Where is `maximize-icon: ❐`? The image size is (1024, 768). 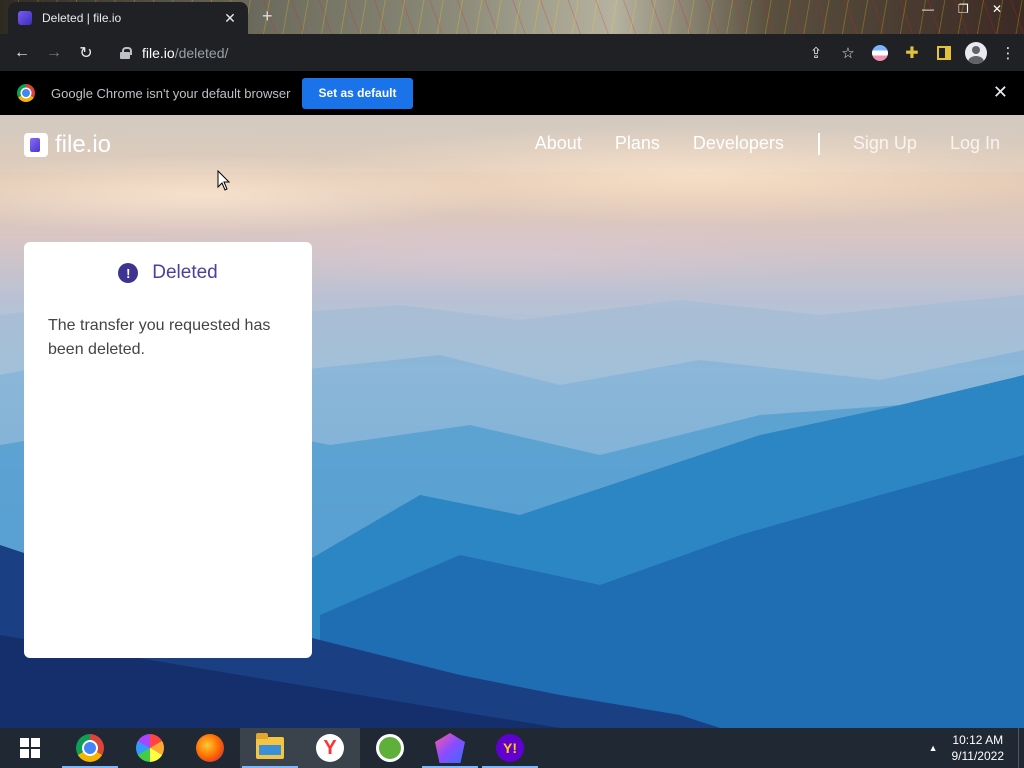
maximize-icon: ❐ is located at coordinates (963, 9).